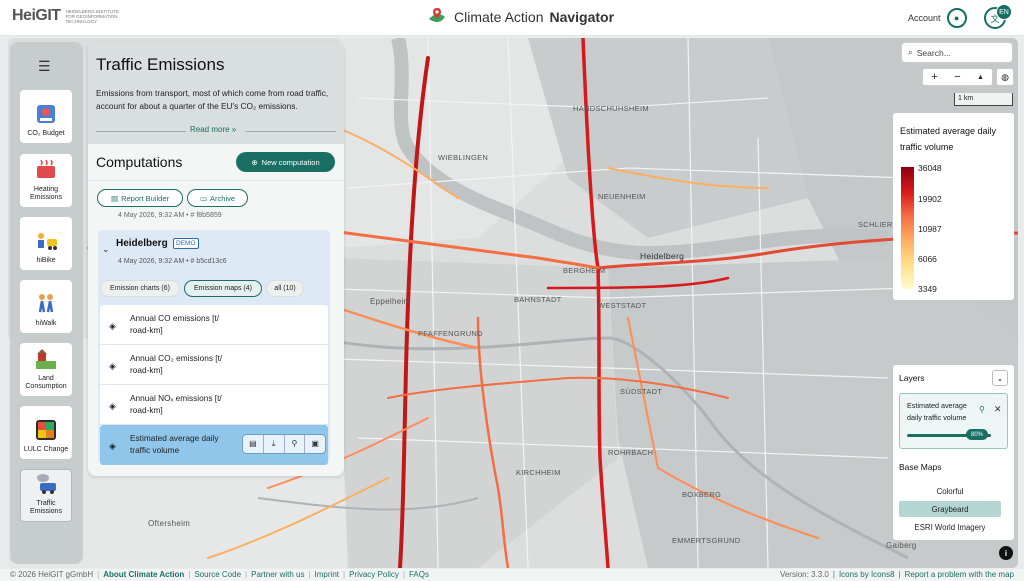 The width and height of the screenshot is (1024, 581). Describe the element at coordinates (139, 162) in the screenshot. I see `computations-title: Computations` at that location.